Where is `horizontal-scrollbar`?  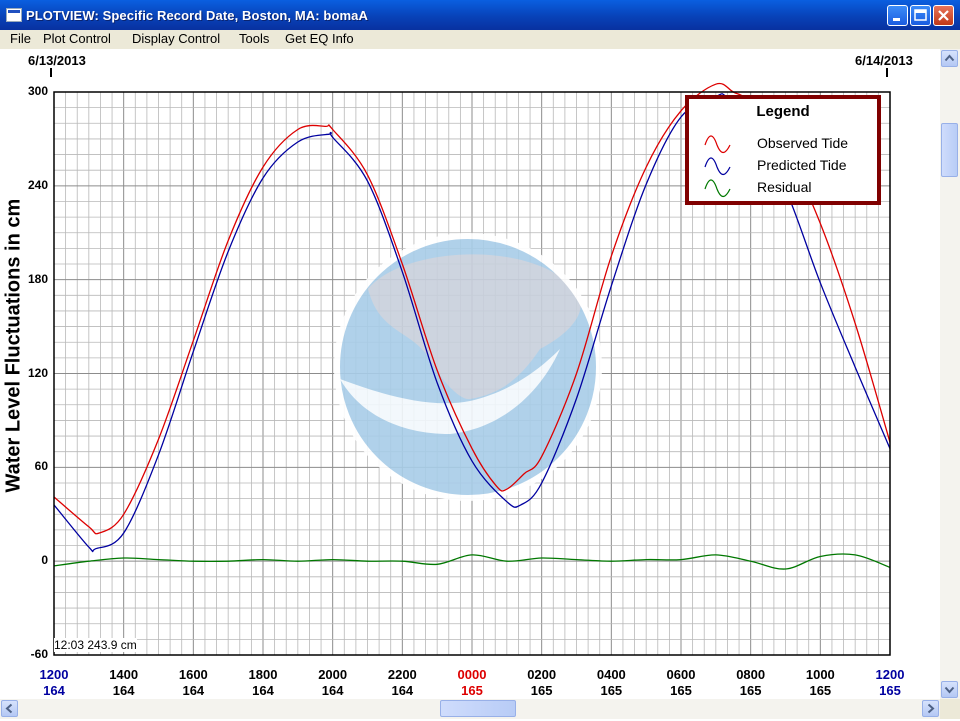
horizontal-scrollbar is located at coordinates (470, 709).